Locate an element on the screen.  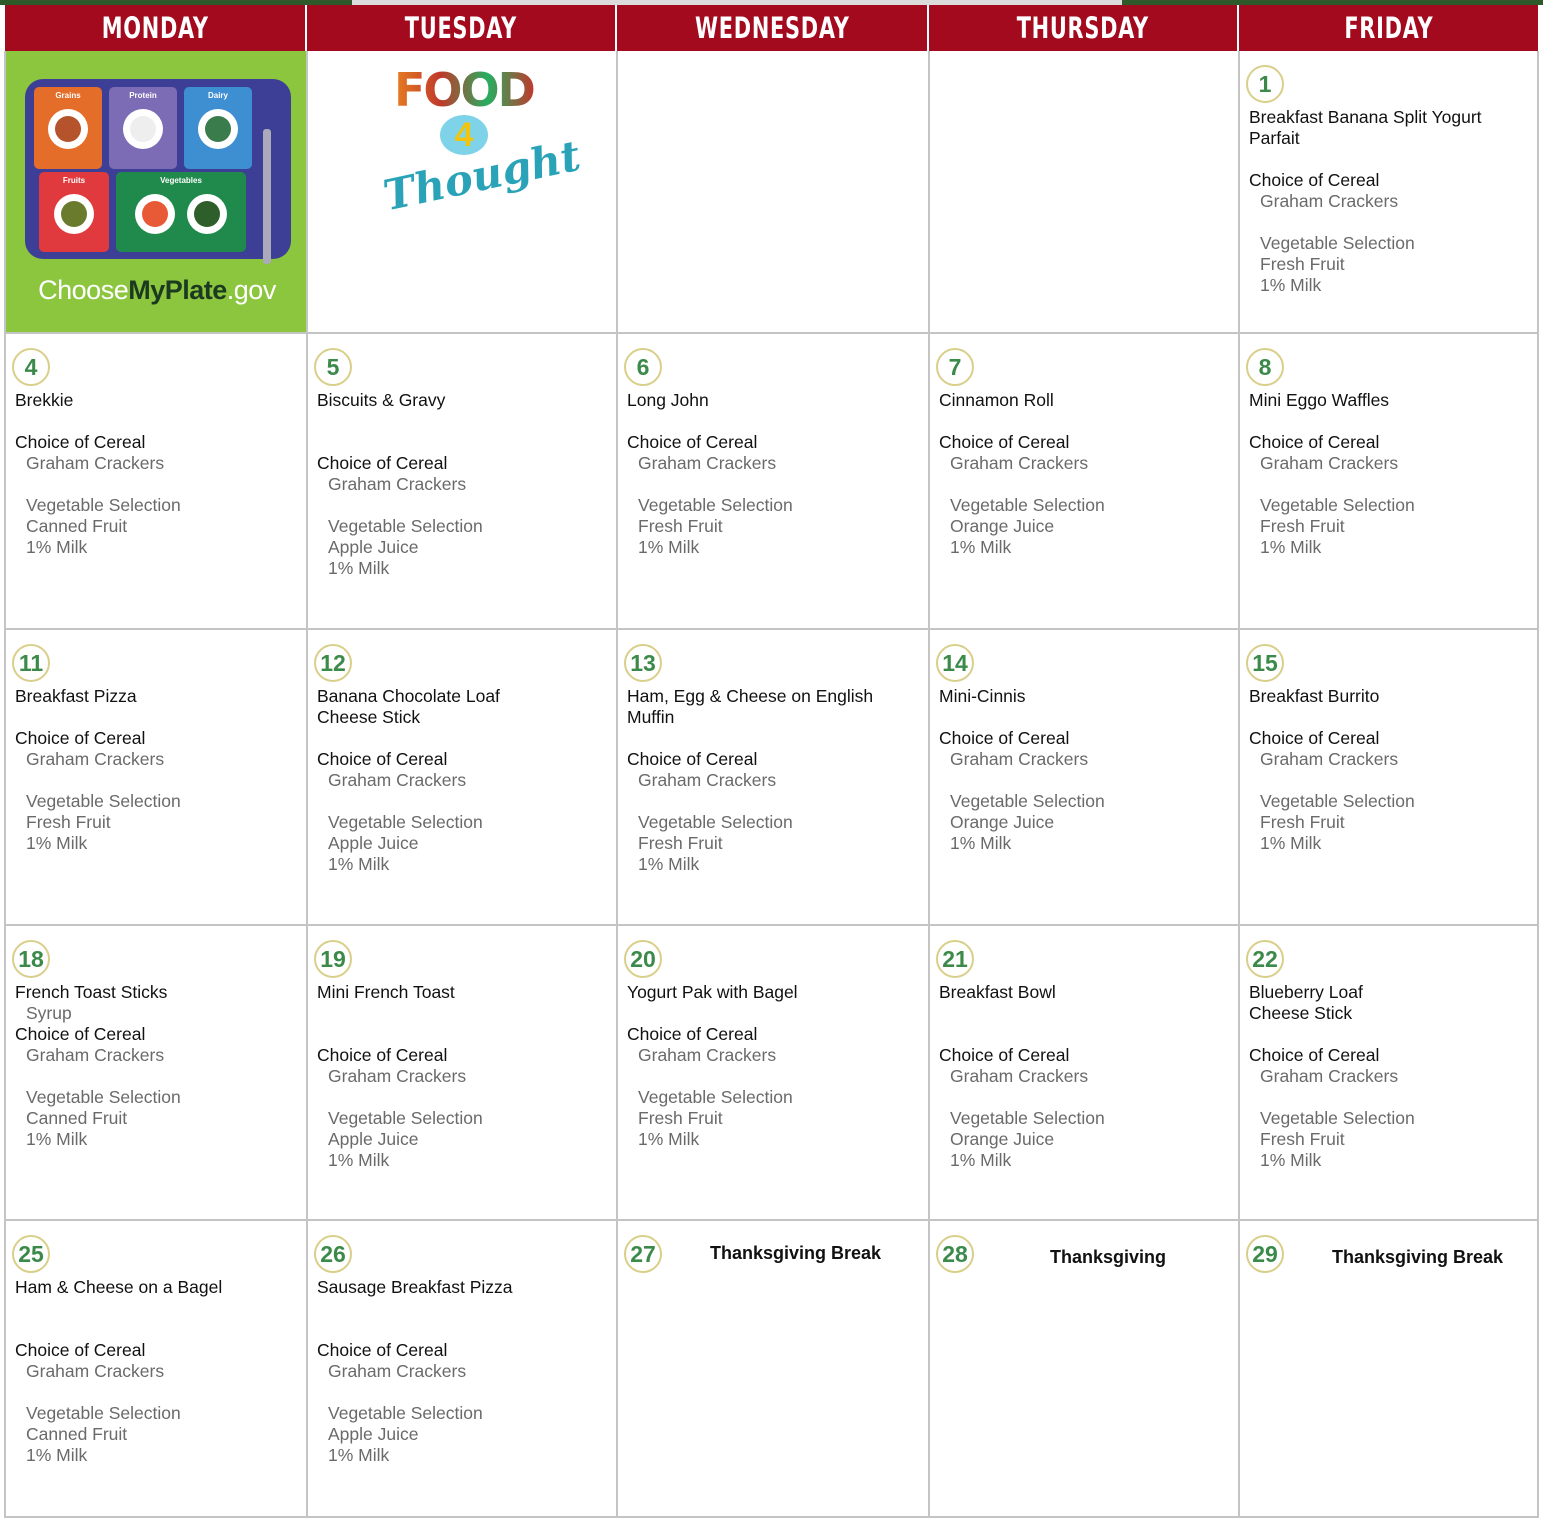
date-number: 12 is located at coordinates (333, 663).